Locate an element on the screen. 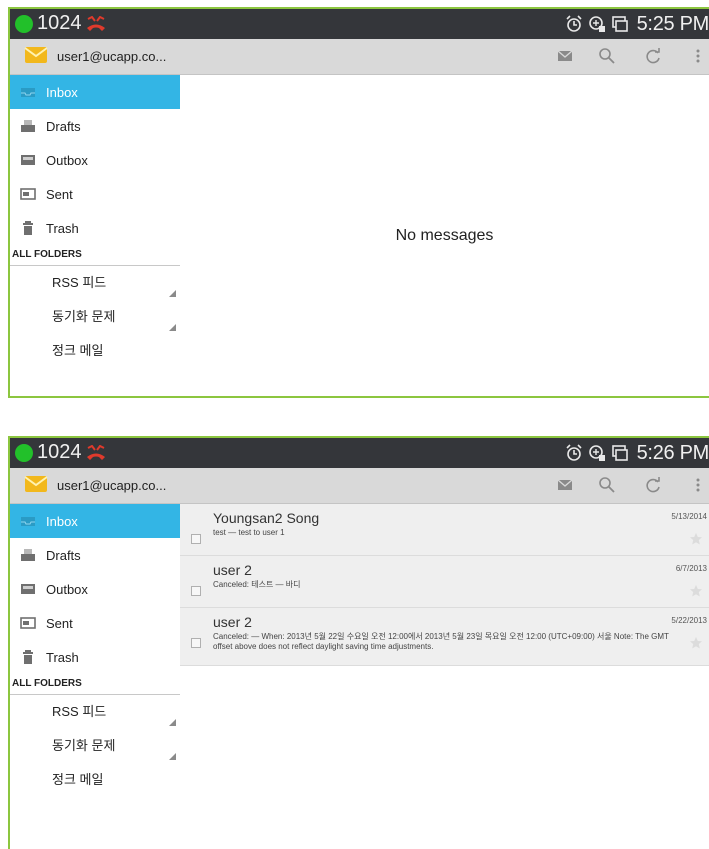 This screenshot has width=709, height=849. message-date: 5/22/2013 is located at coordinates (689, 620).